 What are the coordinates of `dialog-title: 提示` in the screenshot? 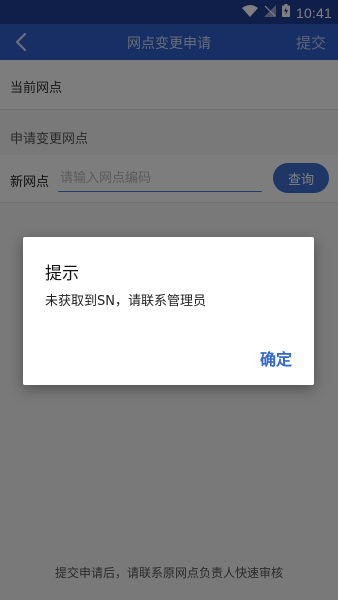 It's located at (62, 274).